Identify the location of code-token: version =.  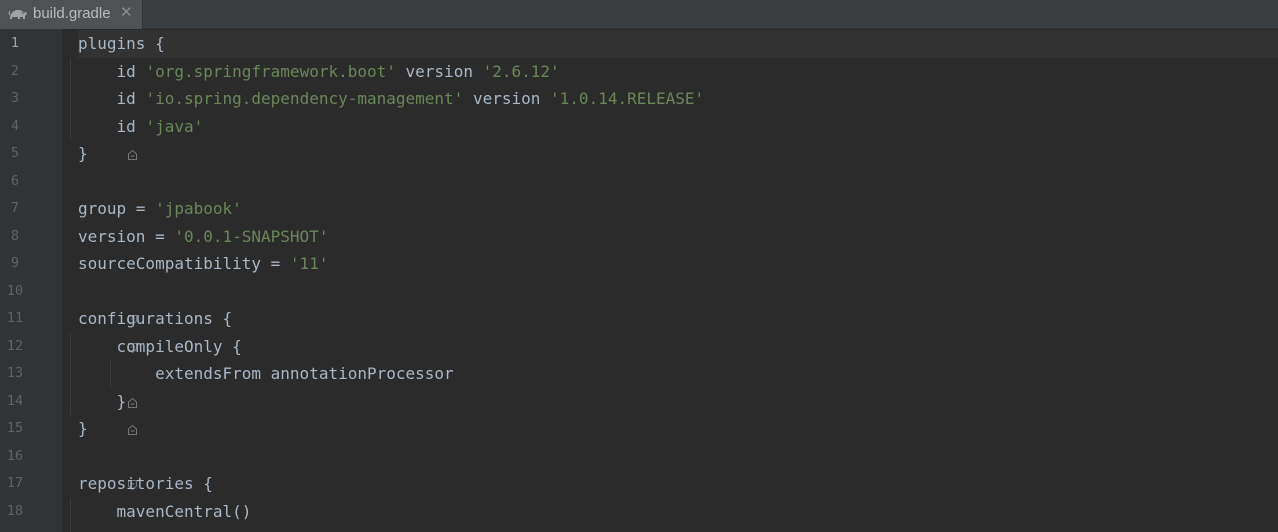
(126, 236).